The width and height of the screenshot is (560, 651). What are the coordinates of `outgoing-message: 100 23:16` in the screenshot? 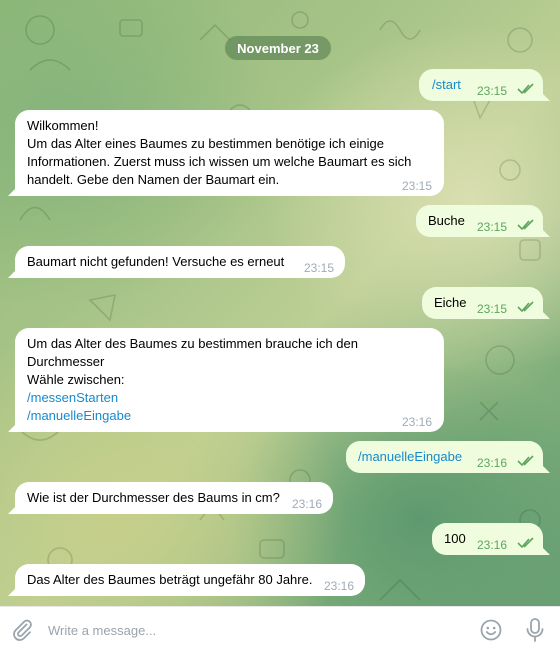 It's located at (487, 539).